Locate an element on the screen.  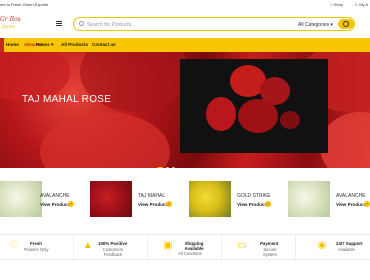
shop-link: □ Shop is located at coordinates (336, 4).